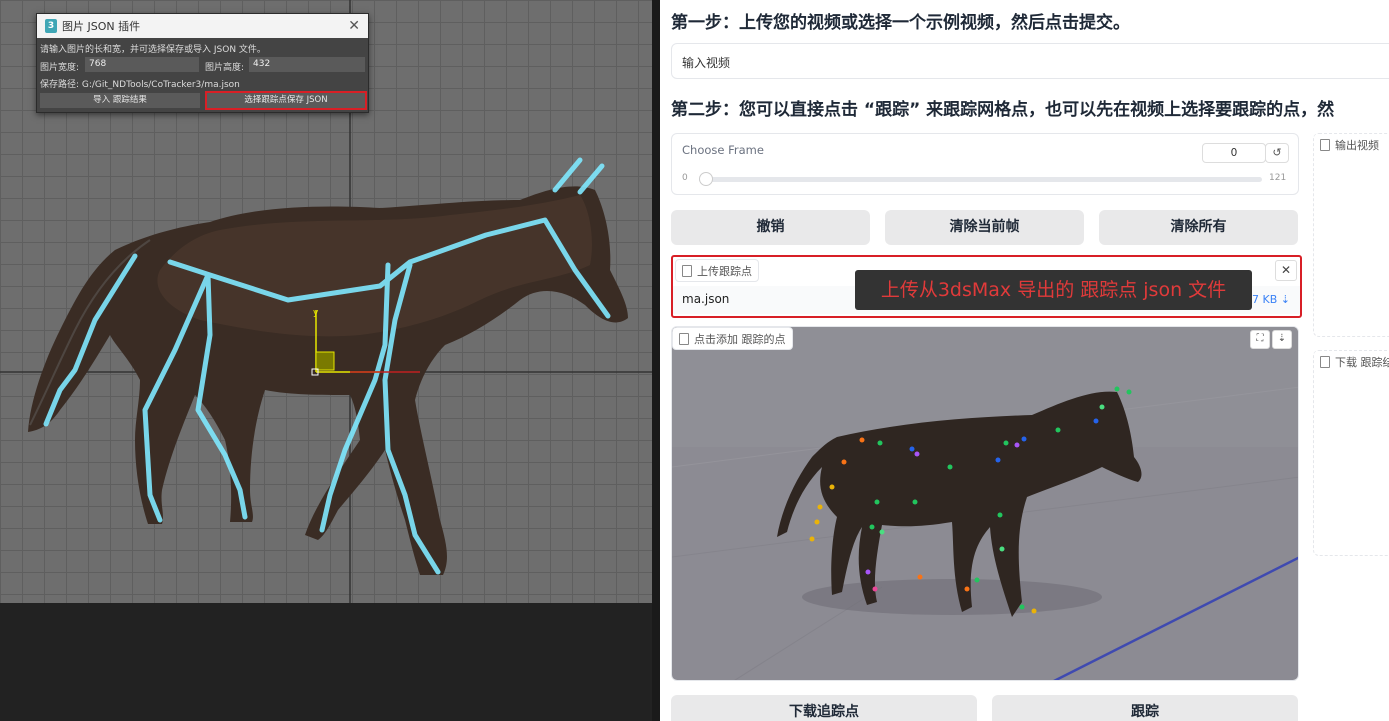 This screenshot has width=1389, height=721. Describe the element at coordinates (140, 85) in the screenshot. I see `save-path-label: 保存路径: G:/Git_NDTools/CoTracker3/ma.json` at that location.